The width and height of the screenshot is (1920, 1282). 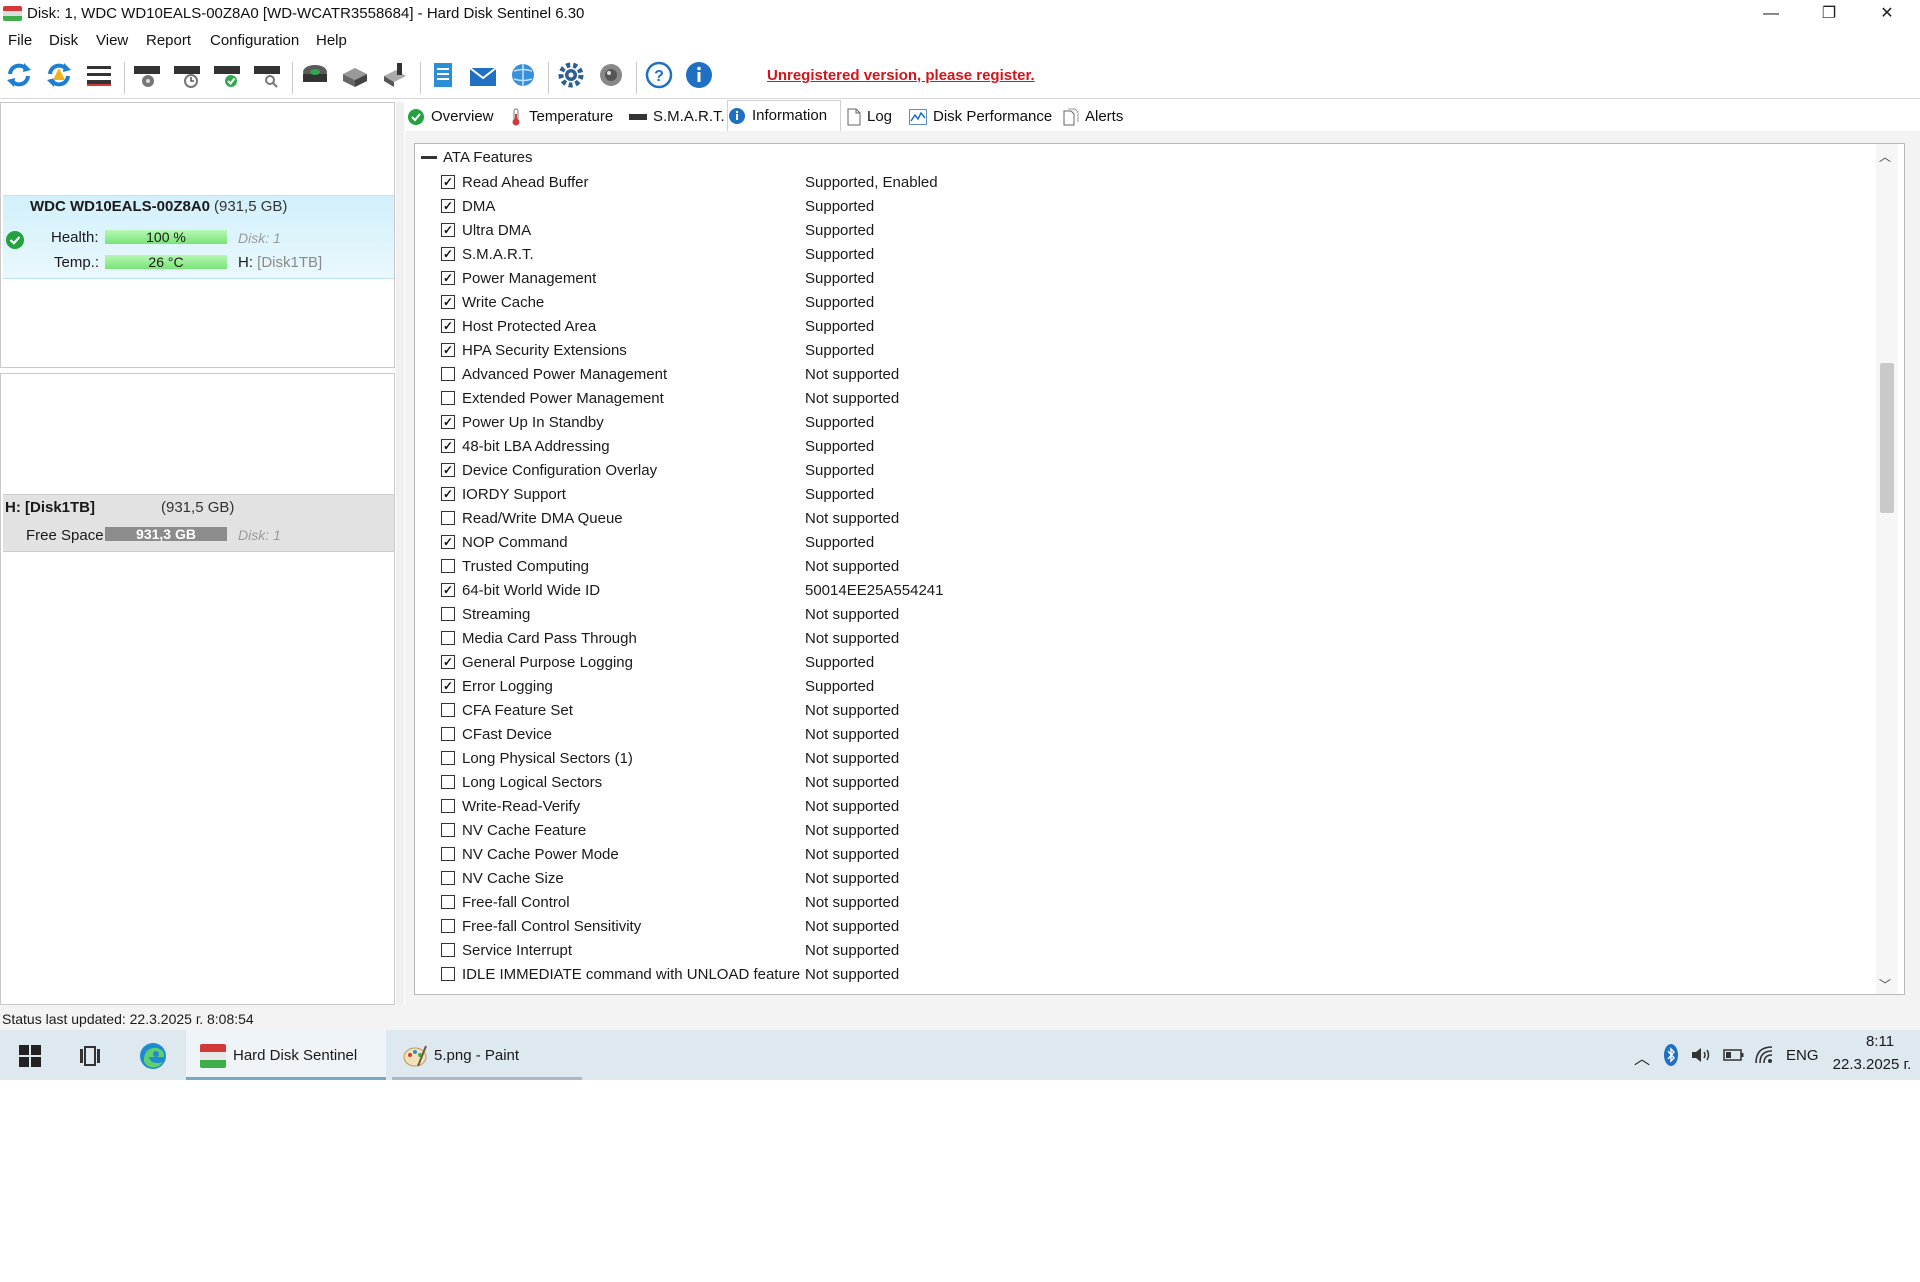 What do you see at coordinates (565, 117) in the screenshot?
I see `tab-temperature: Temperature` at bounding box center [565, 117].